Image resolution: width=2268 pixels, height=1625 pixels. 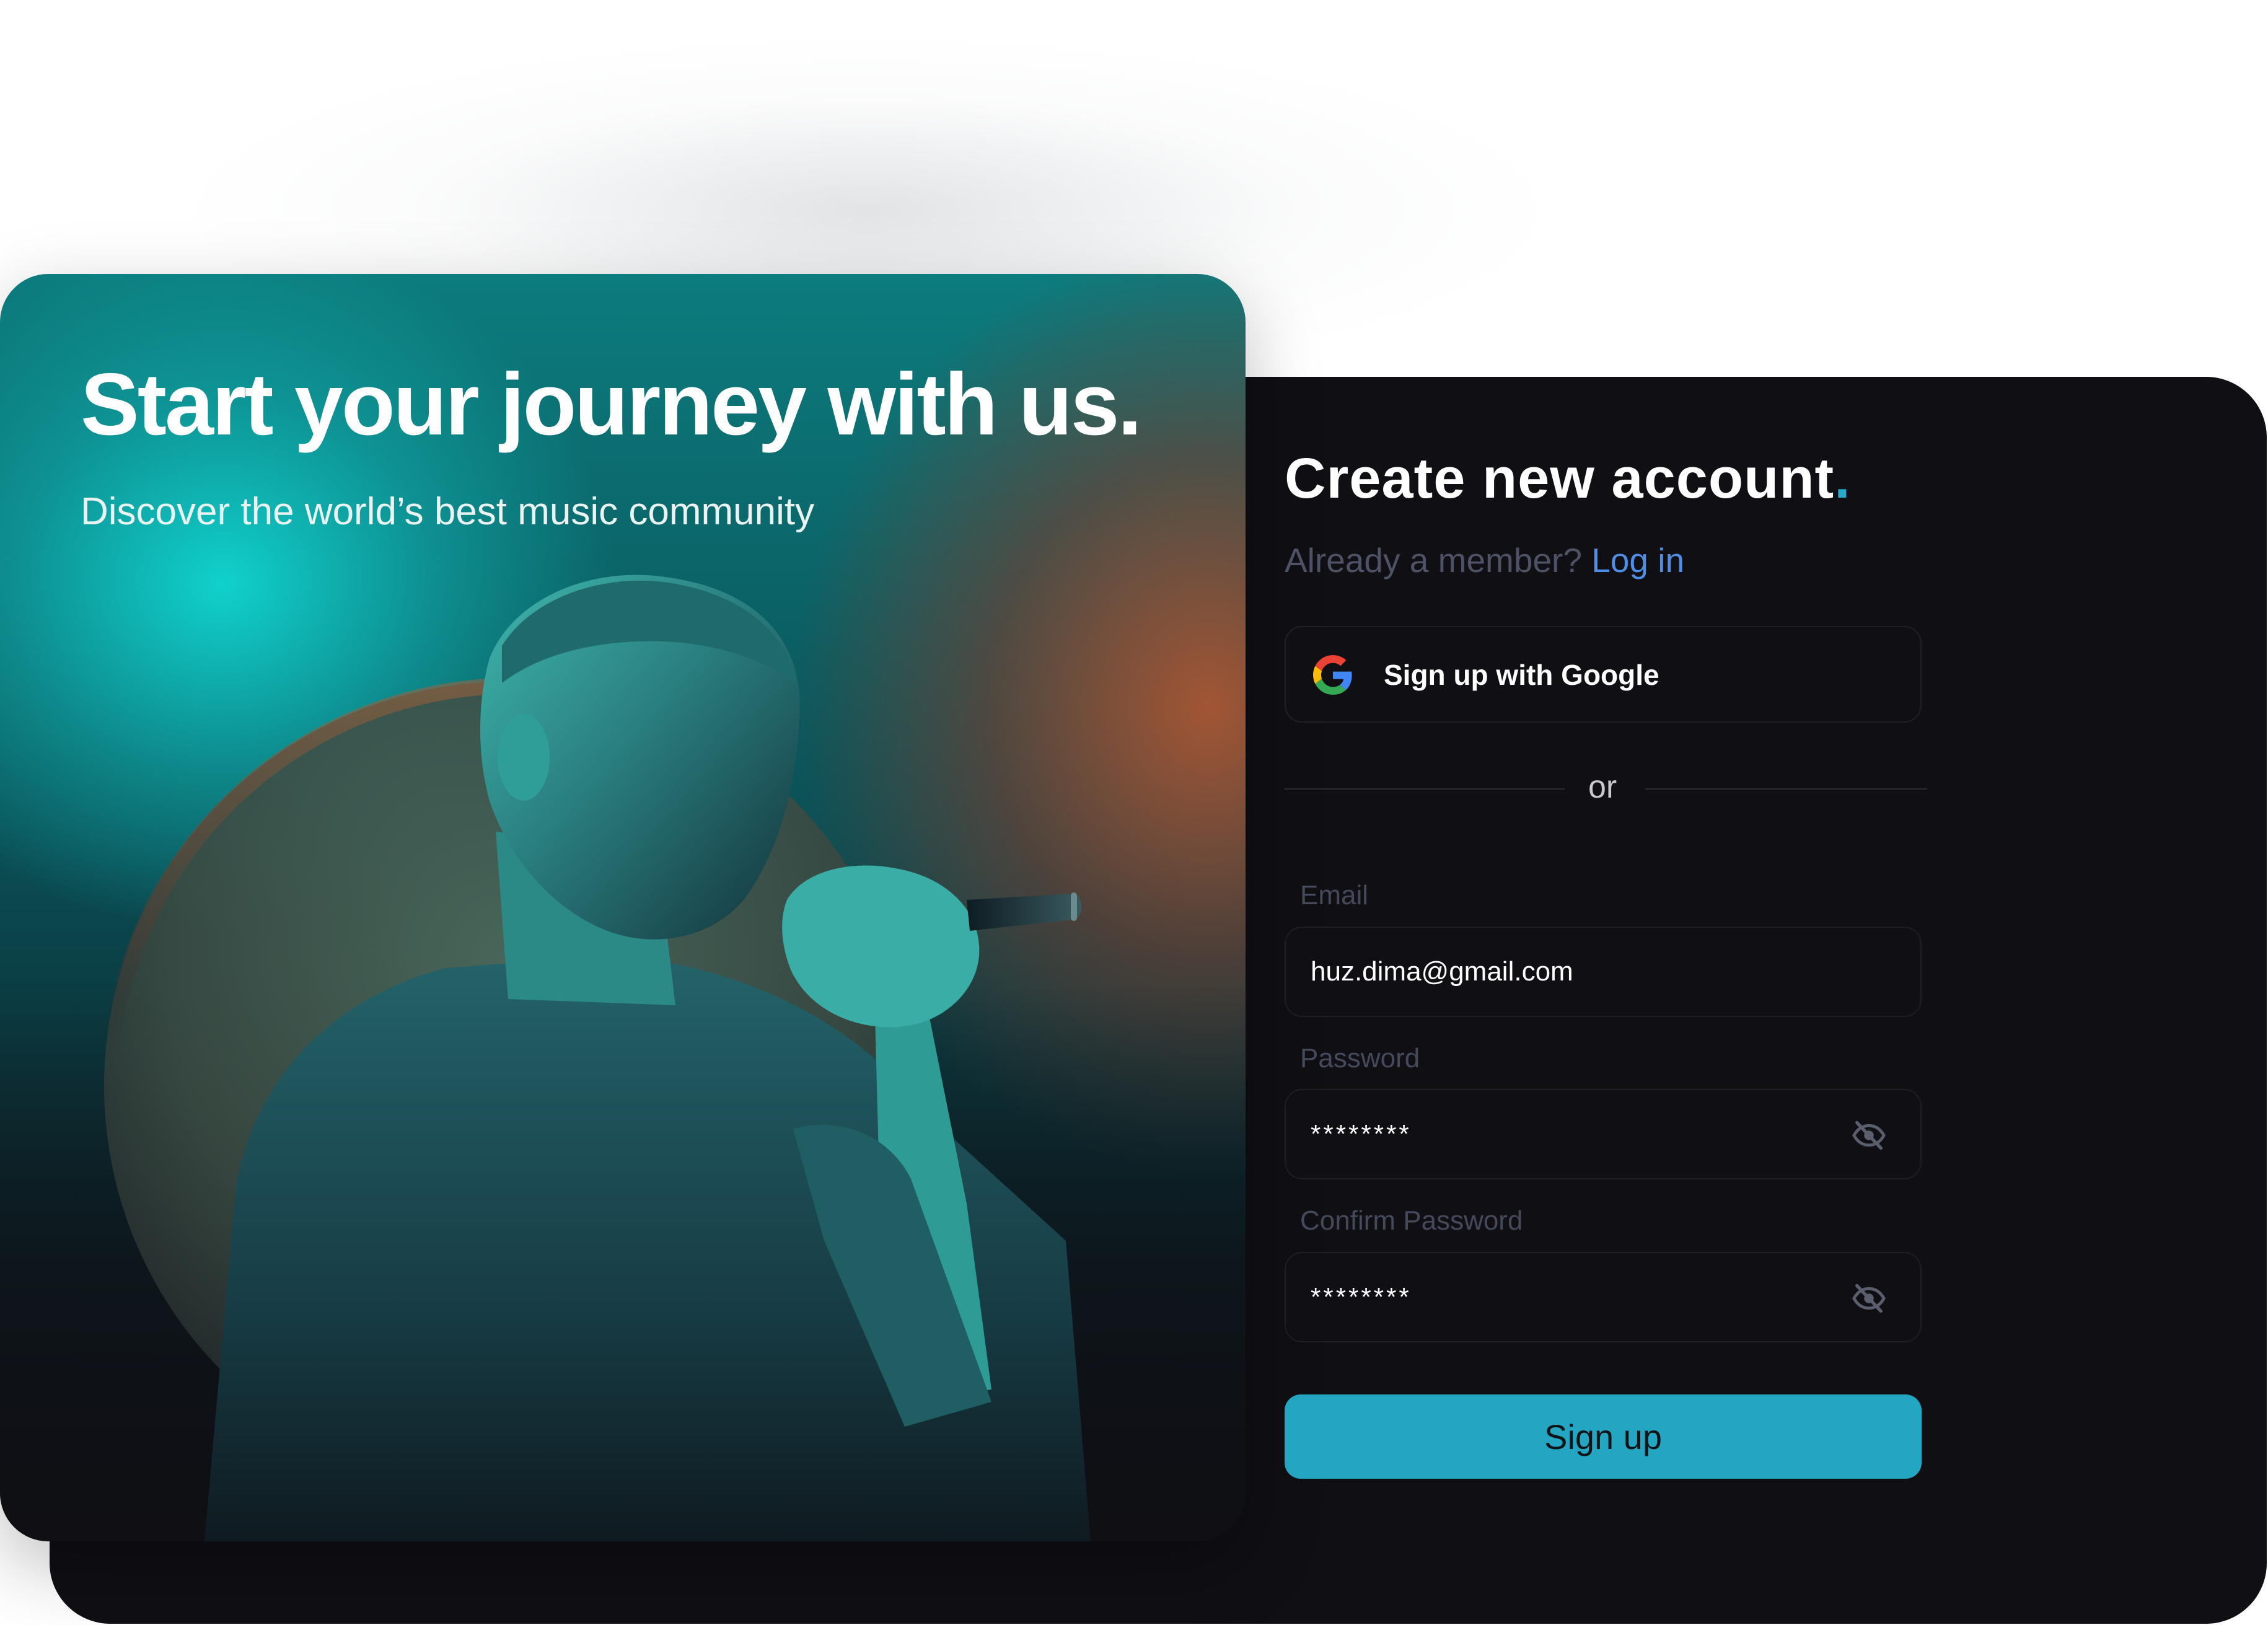 I want to click on confirm-password-input, so click(x=1571, y=1297).